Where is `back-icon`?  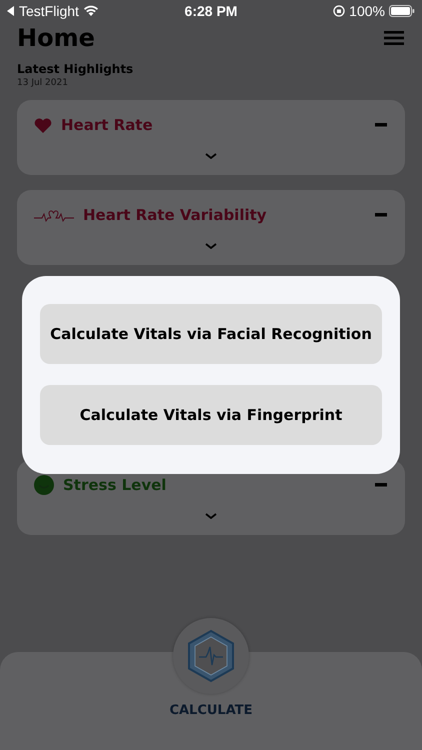 back-icon is located at coordinates (11, 11).